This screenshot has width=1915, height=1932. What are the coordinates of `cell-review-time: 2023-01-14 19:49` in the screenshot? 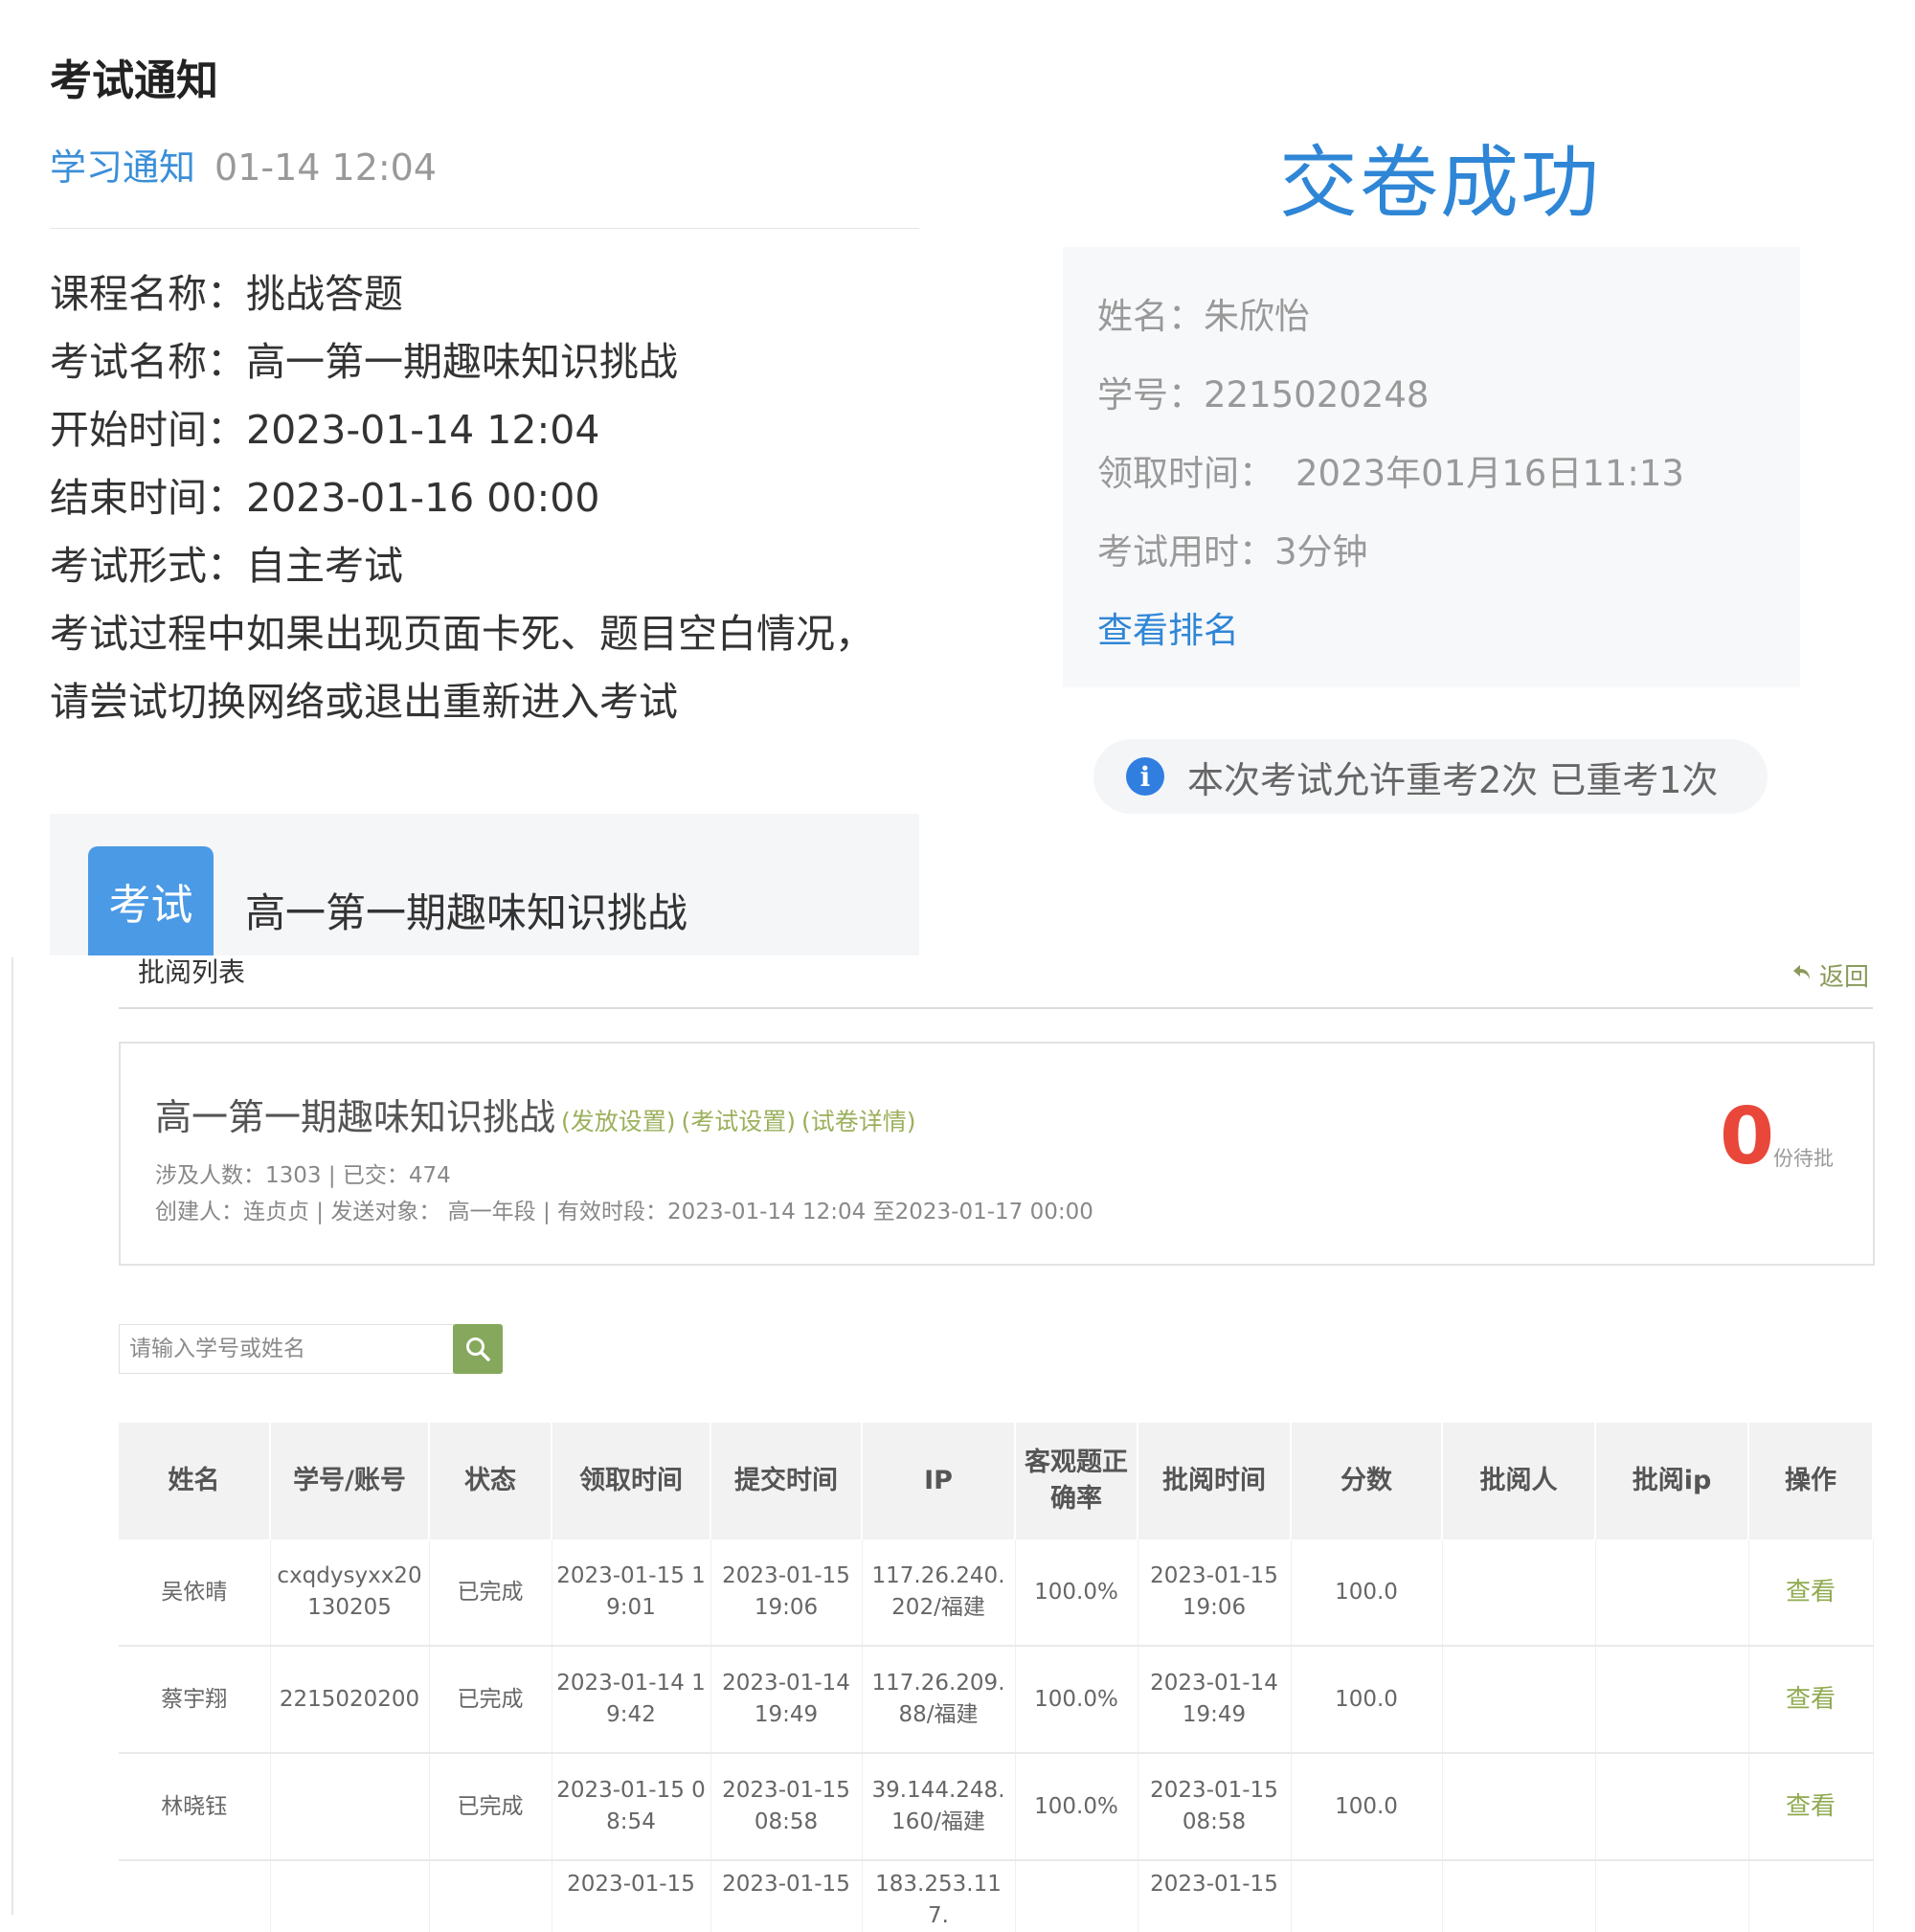 It's located at (1215, 1700).